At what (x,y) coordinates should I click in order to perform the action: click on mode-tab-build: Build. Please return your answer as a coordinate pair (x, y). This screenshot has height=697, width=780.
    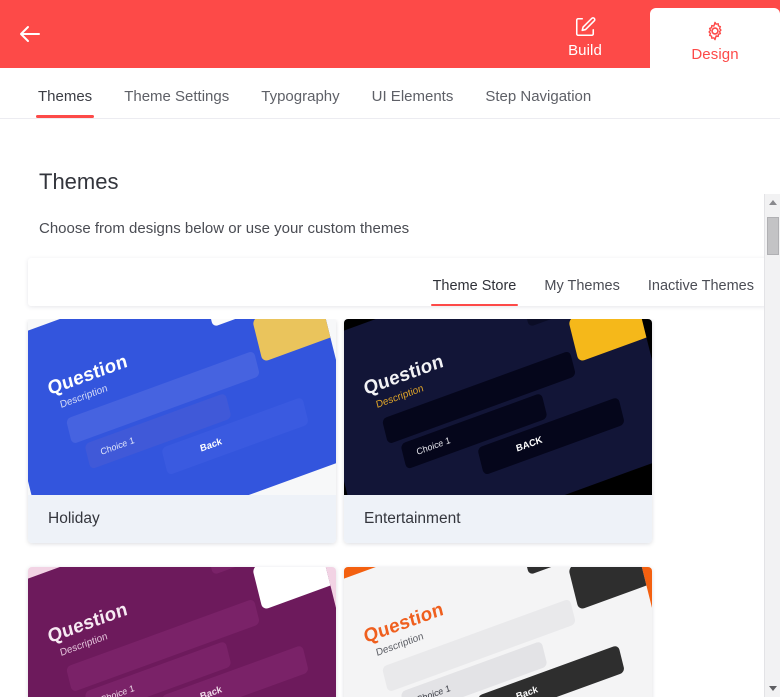
    Looking at the image, I should click on (585, 34).